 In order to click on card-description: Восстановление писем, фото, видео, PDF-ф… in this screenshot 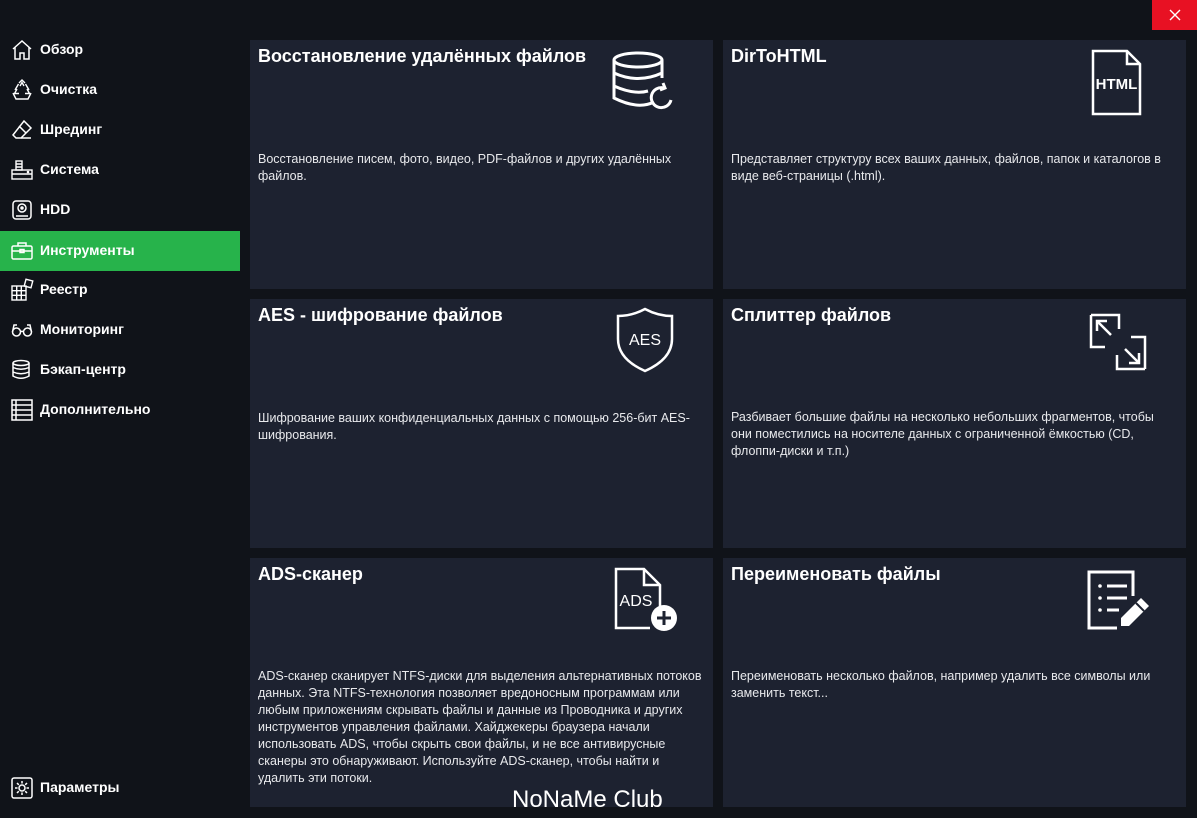, I will do `click(465, 167)`.